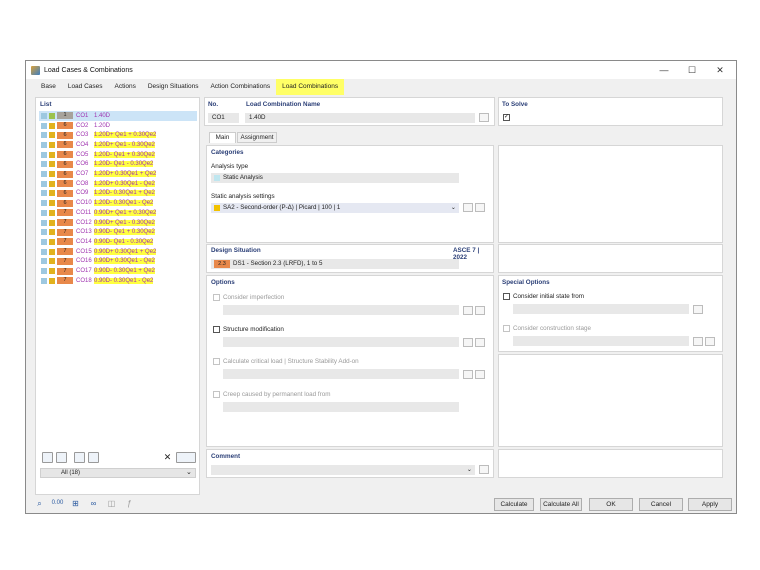  I want to click on new-settings-icon, so click(468, 207).